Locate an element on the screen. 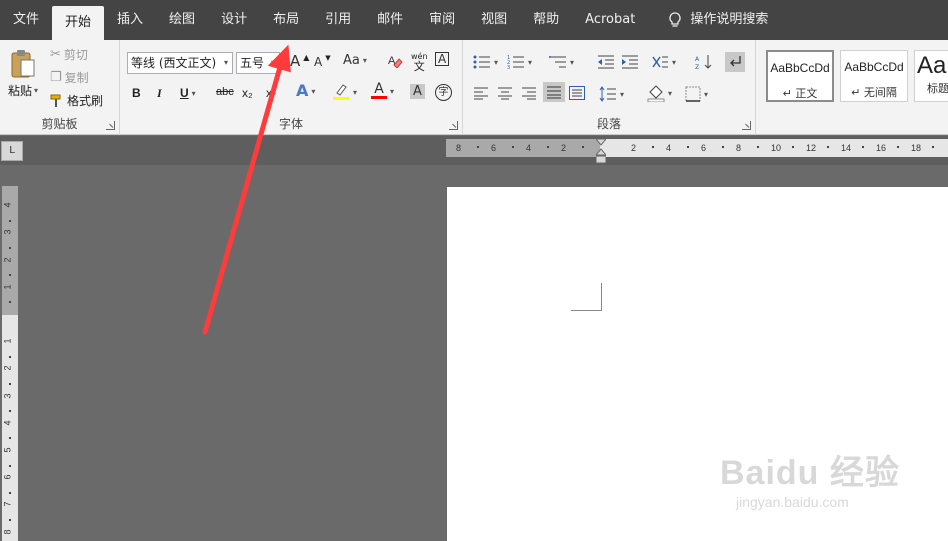  tab-insert: 插入 is located at coordinates (130, 20).